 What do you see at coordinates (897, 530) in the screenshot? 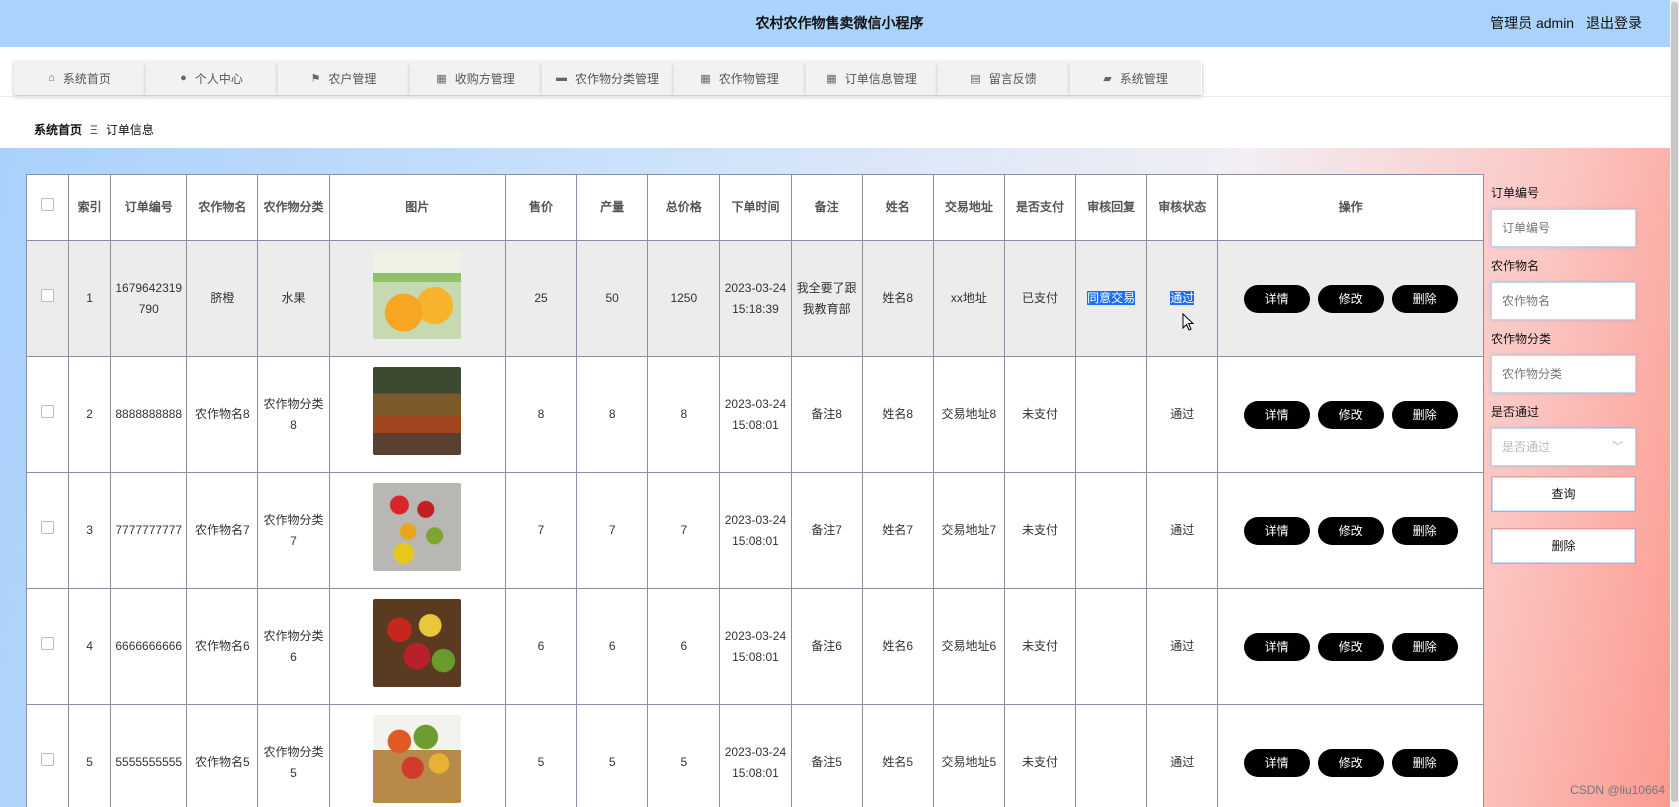
I see `cell-person: 姓名7` at bounding box center [897, 530].